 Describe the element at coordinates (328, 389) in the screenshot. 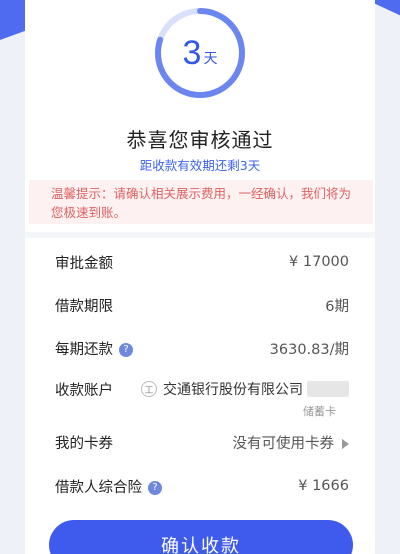

I see `masked-card-number` at that location.